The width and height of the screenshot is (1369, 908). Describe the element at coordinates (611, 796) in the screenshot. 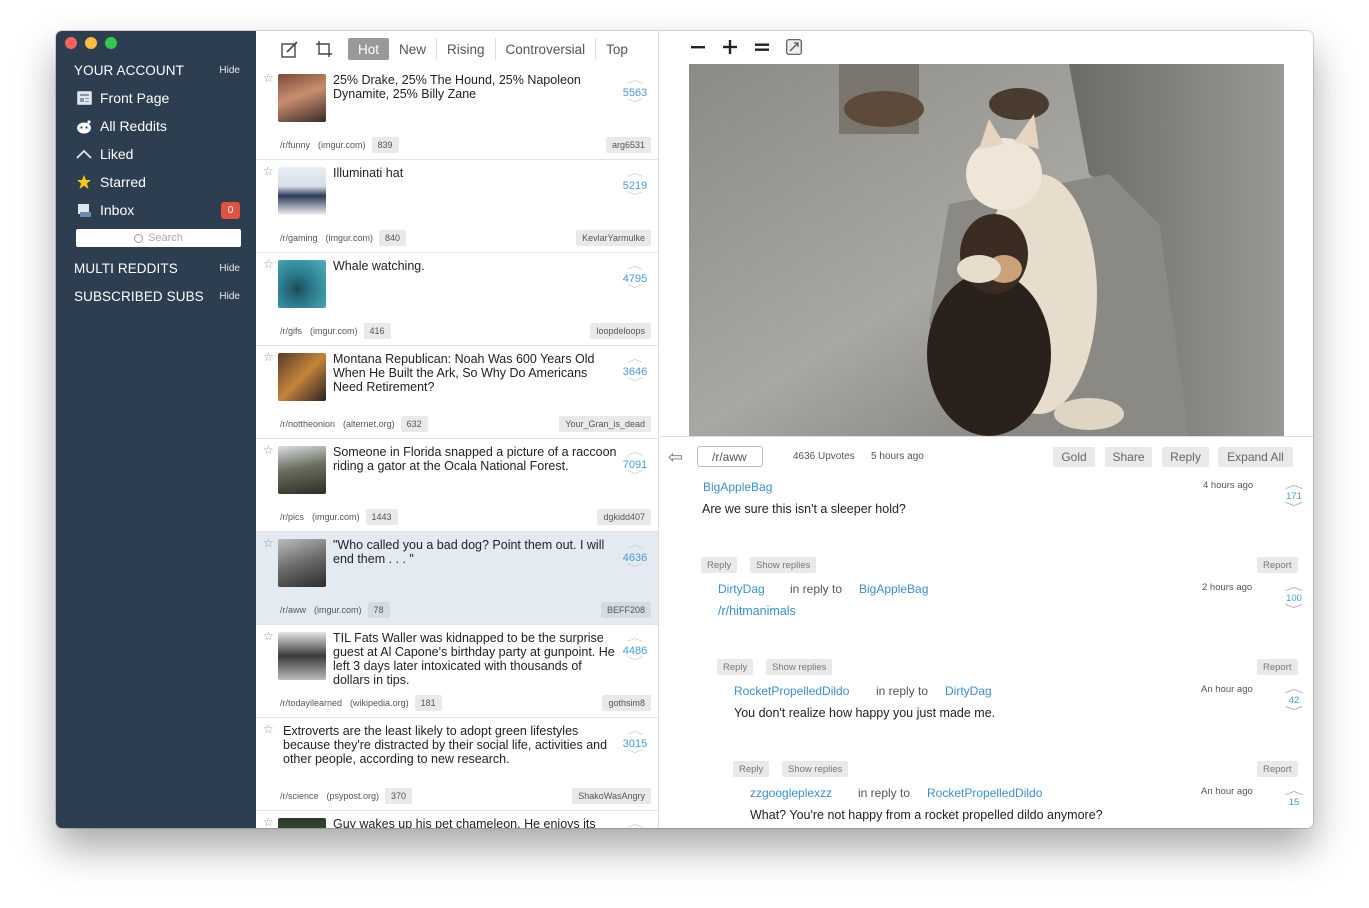

I see `post-author: ShakoWasAngry` at that location.